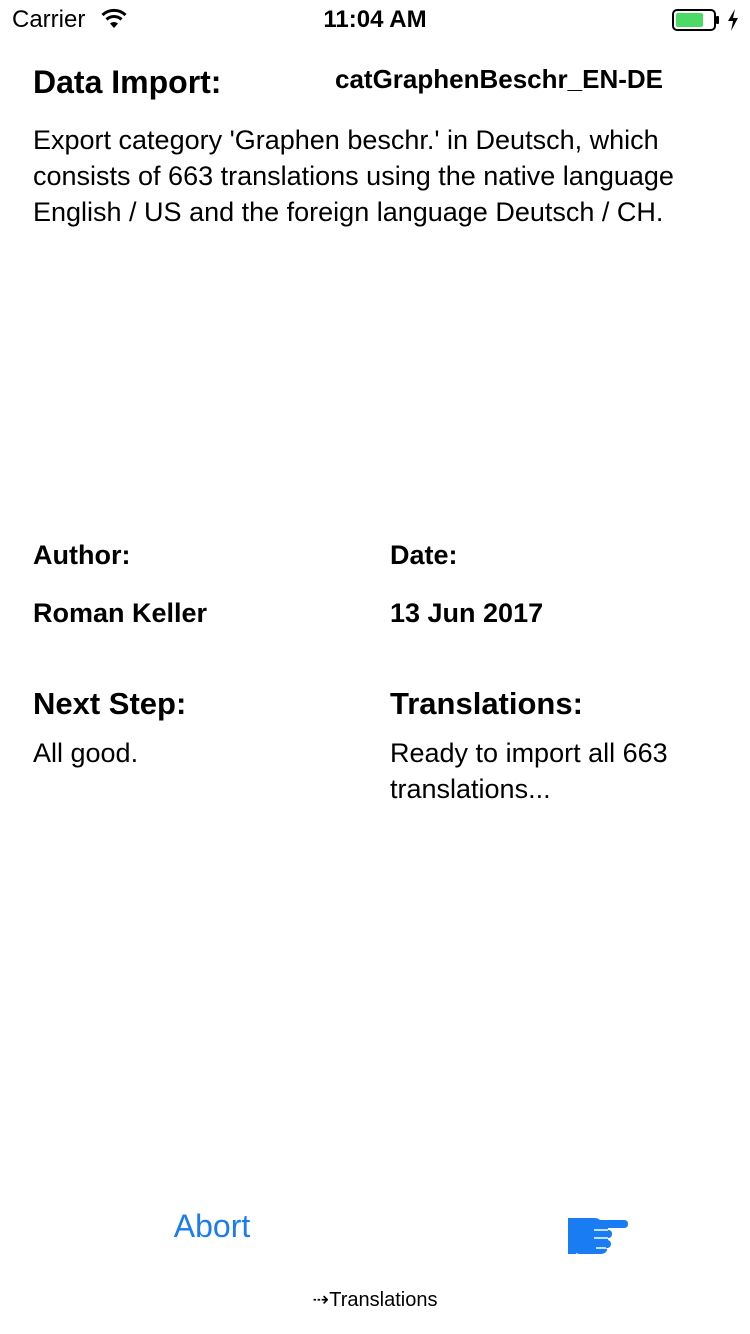  I want to click on pointing-hand-icon, so click(598, 1236).